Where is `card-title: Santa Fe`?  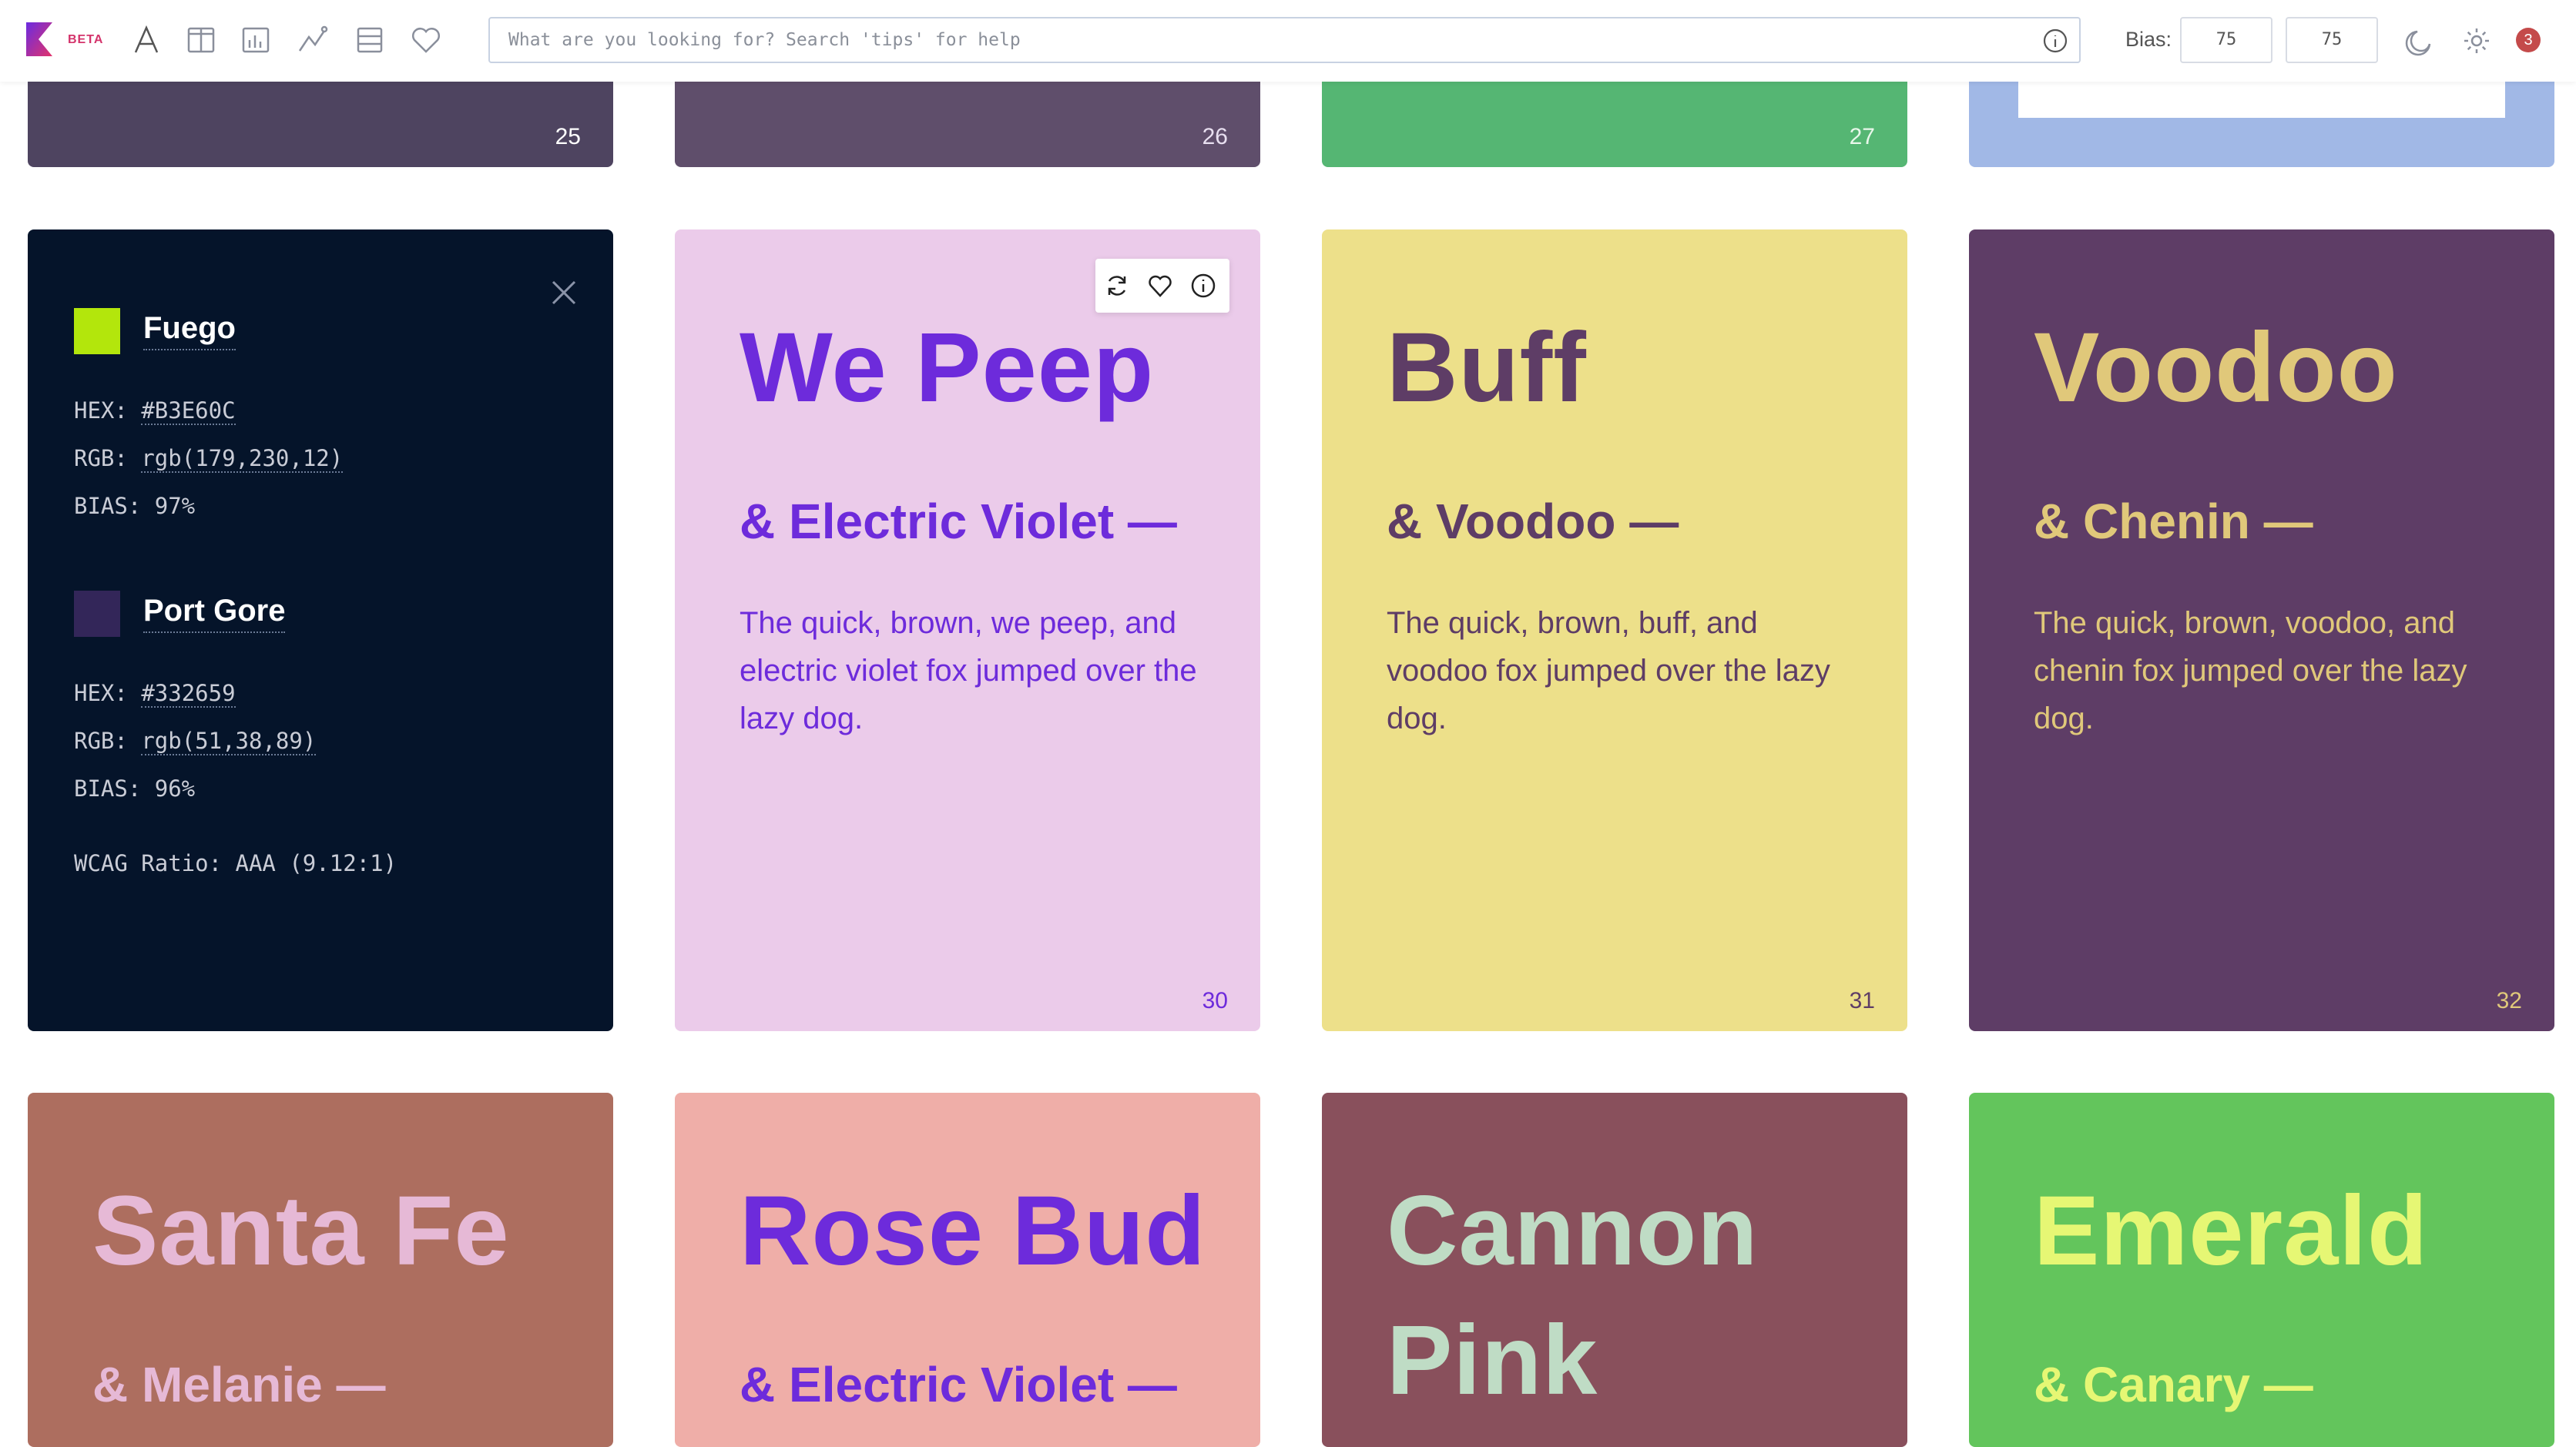
card-title: Santa Fe is located at coordinates (301, 1231).